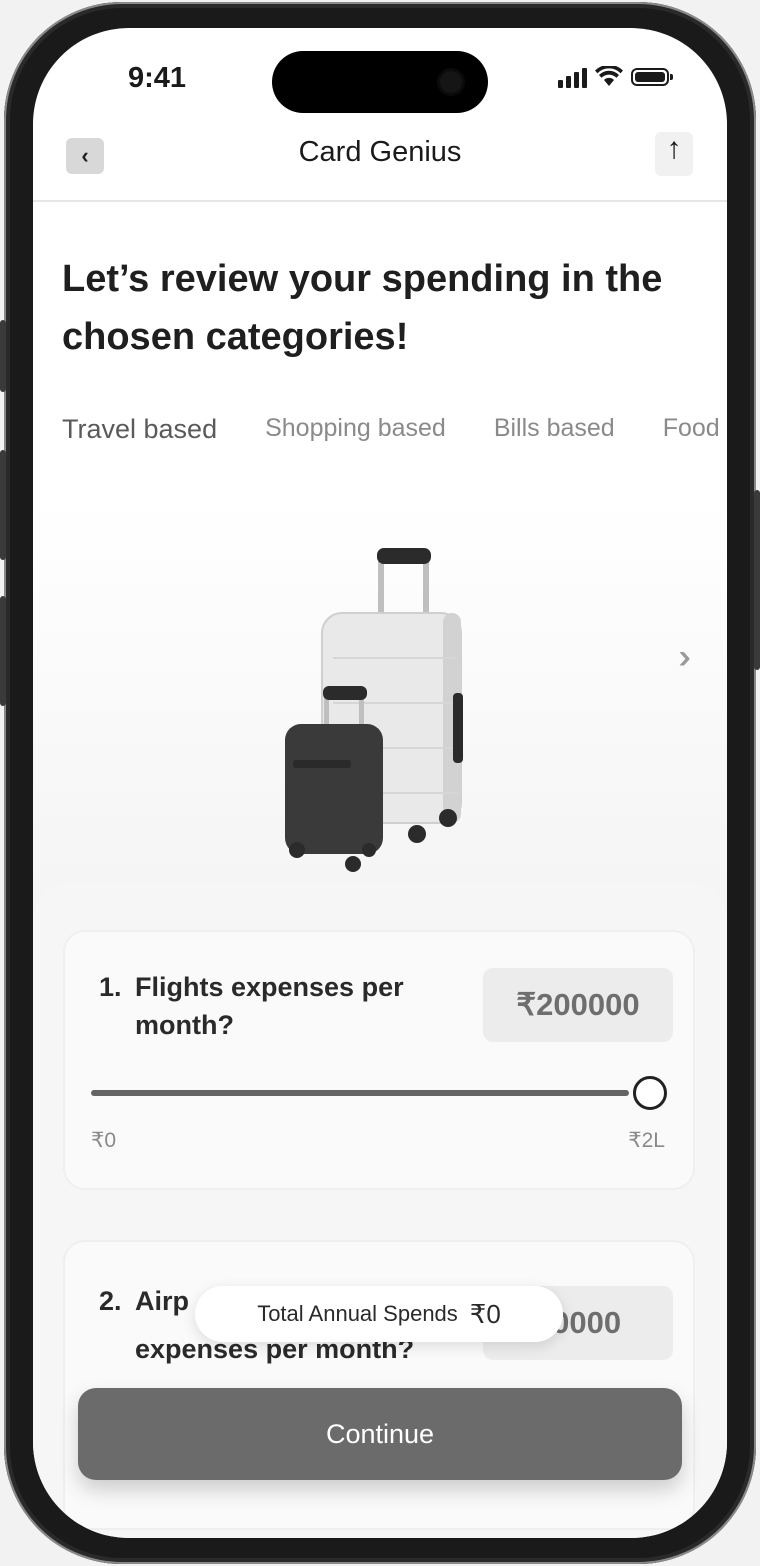 This screenshot has width=760, height=1566. What do you see at coordinates (757, 580) in the screenshot?
I see `power-button` at bounding box center [757, 580].